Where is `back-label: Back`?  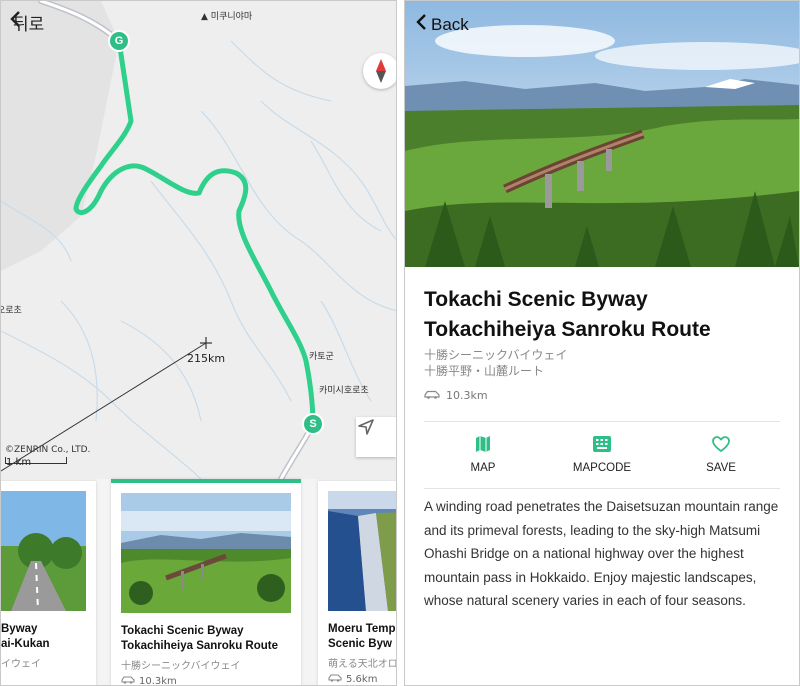
back-label: Back is located at coordinates (450, 24).